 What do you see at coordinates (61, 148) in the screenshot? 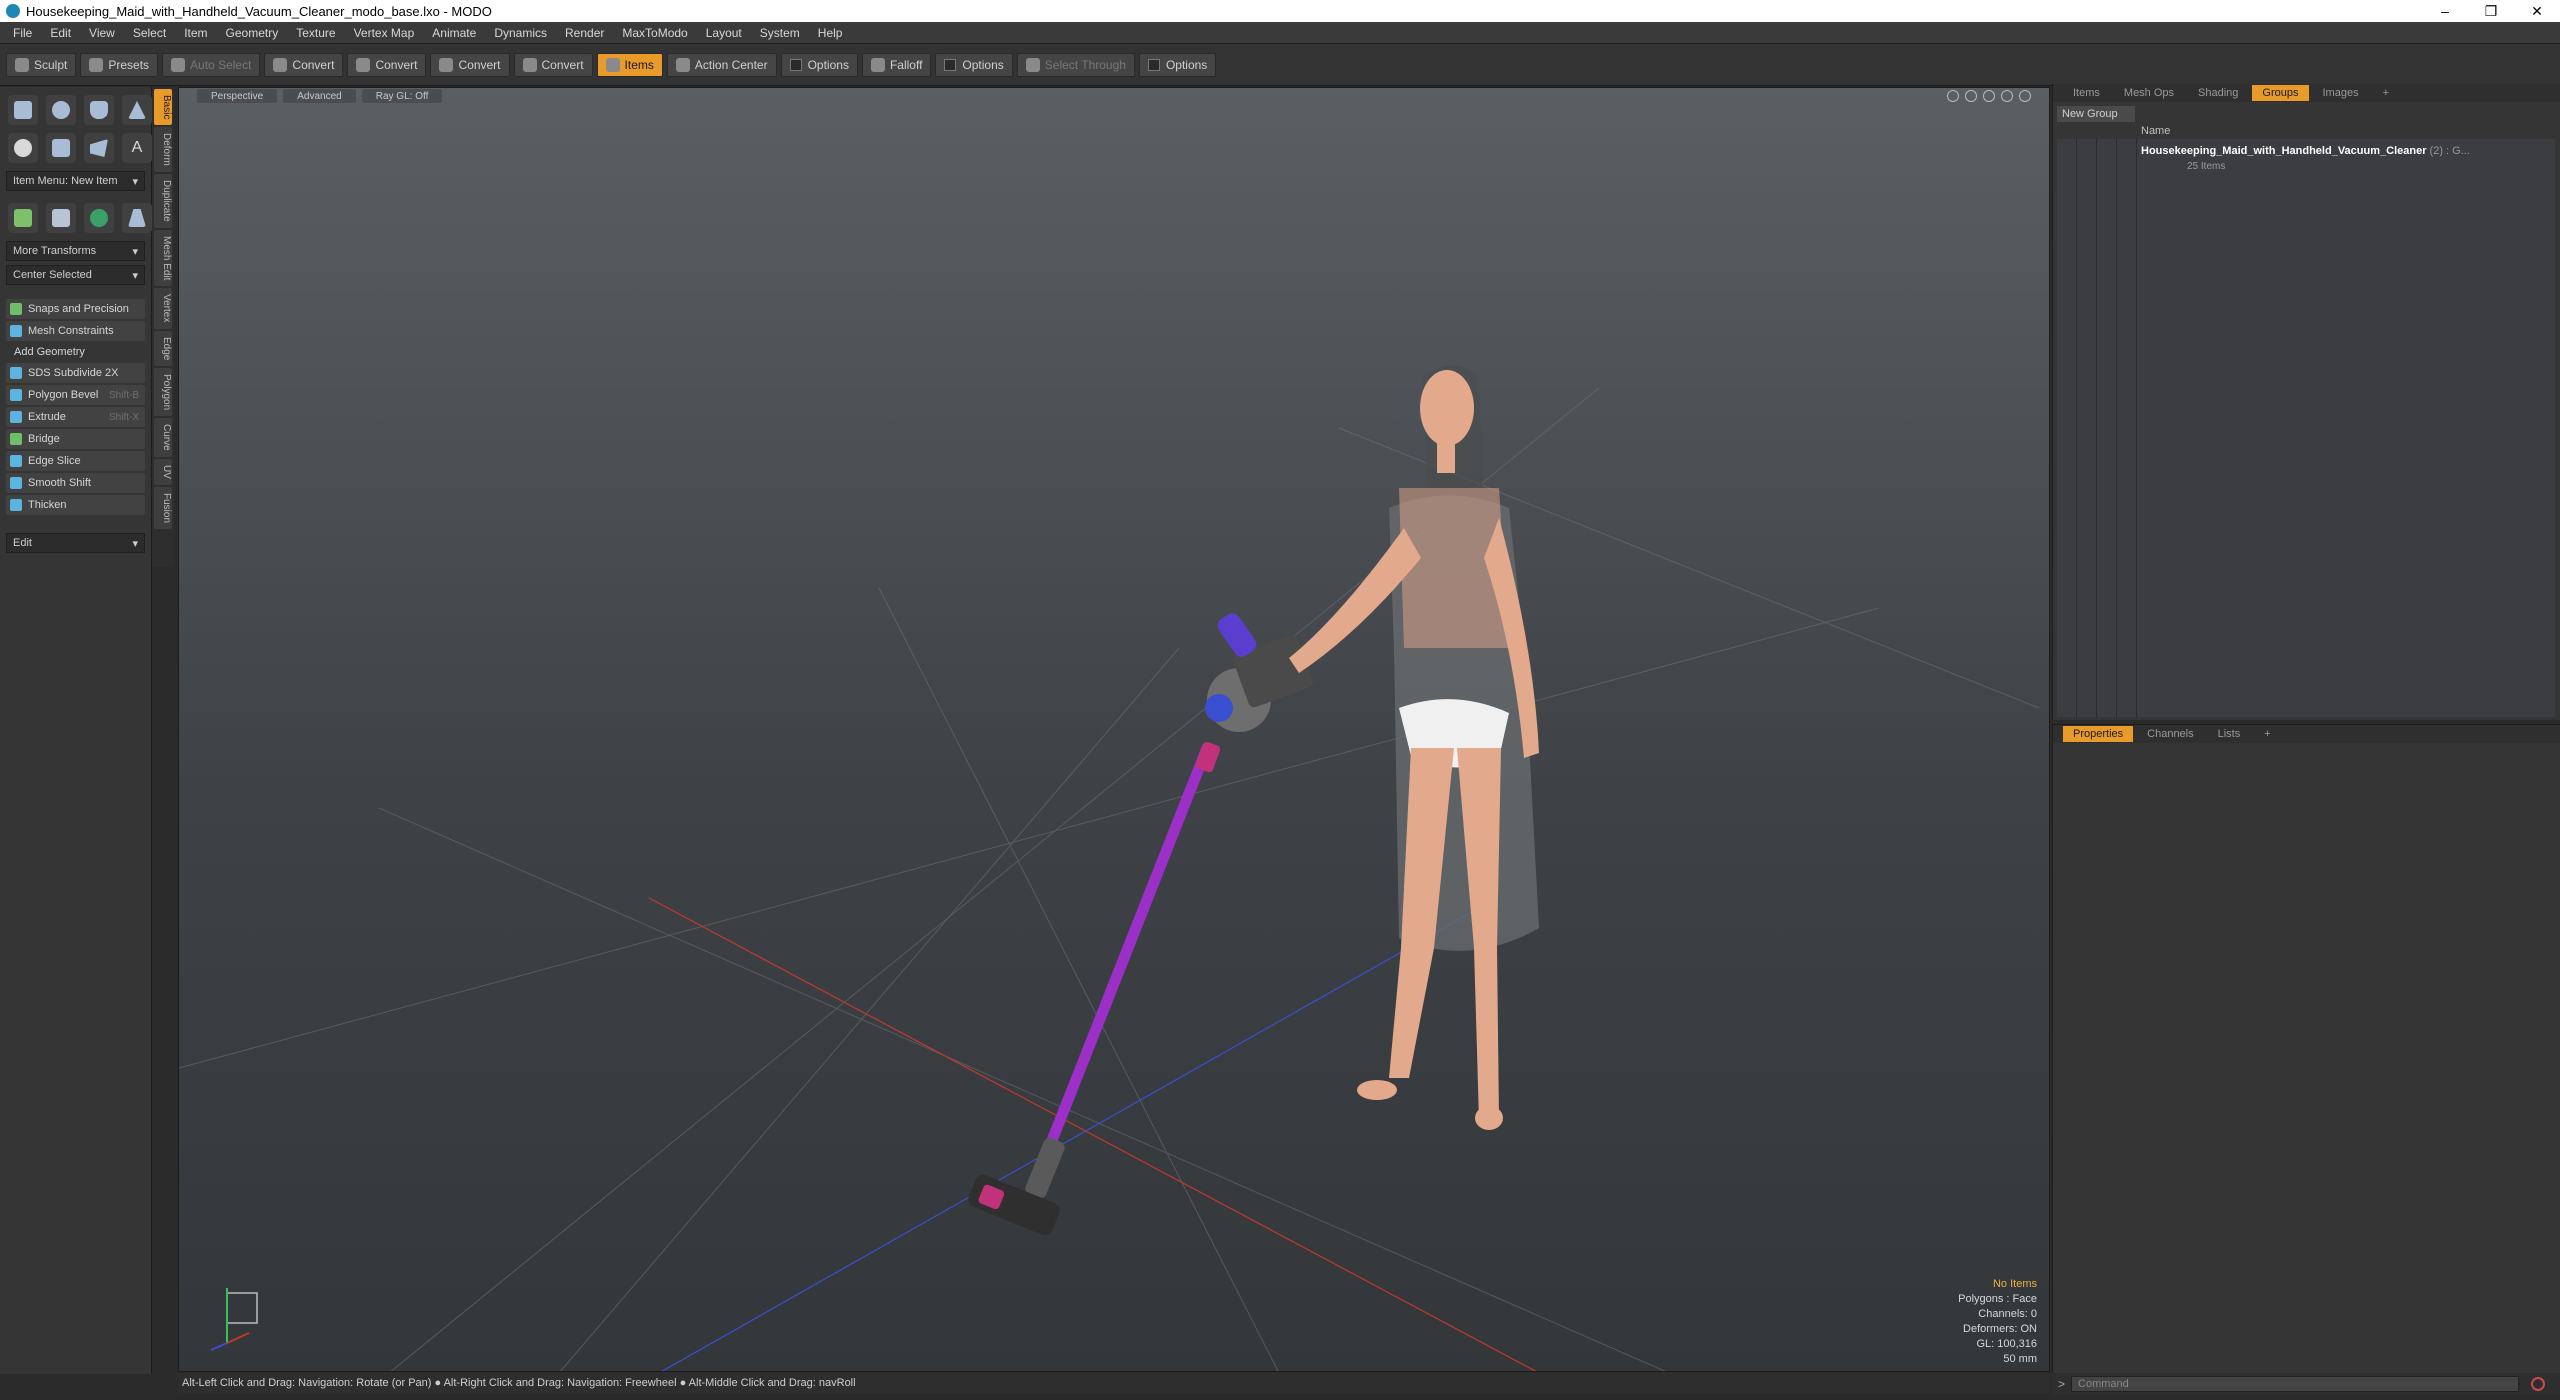
I see `capsule-tool` at bounding box center [61, 148].